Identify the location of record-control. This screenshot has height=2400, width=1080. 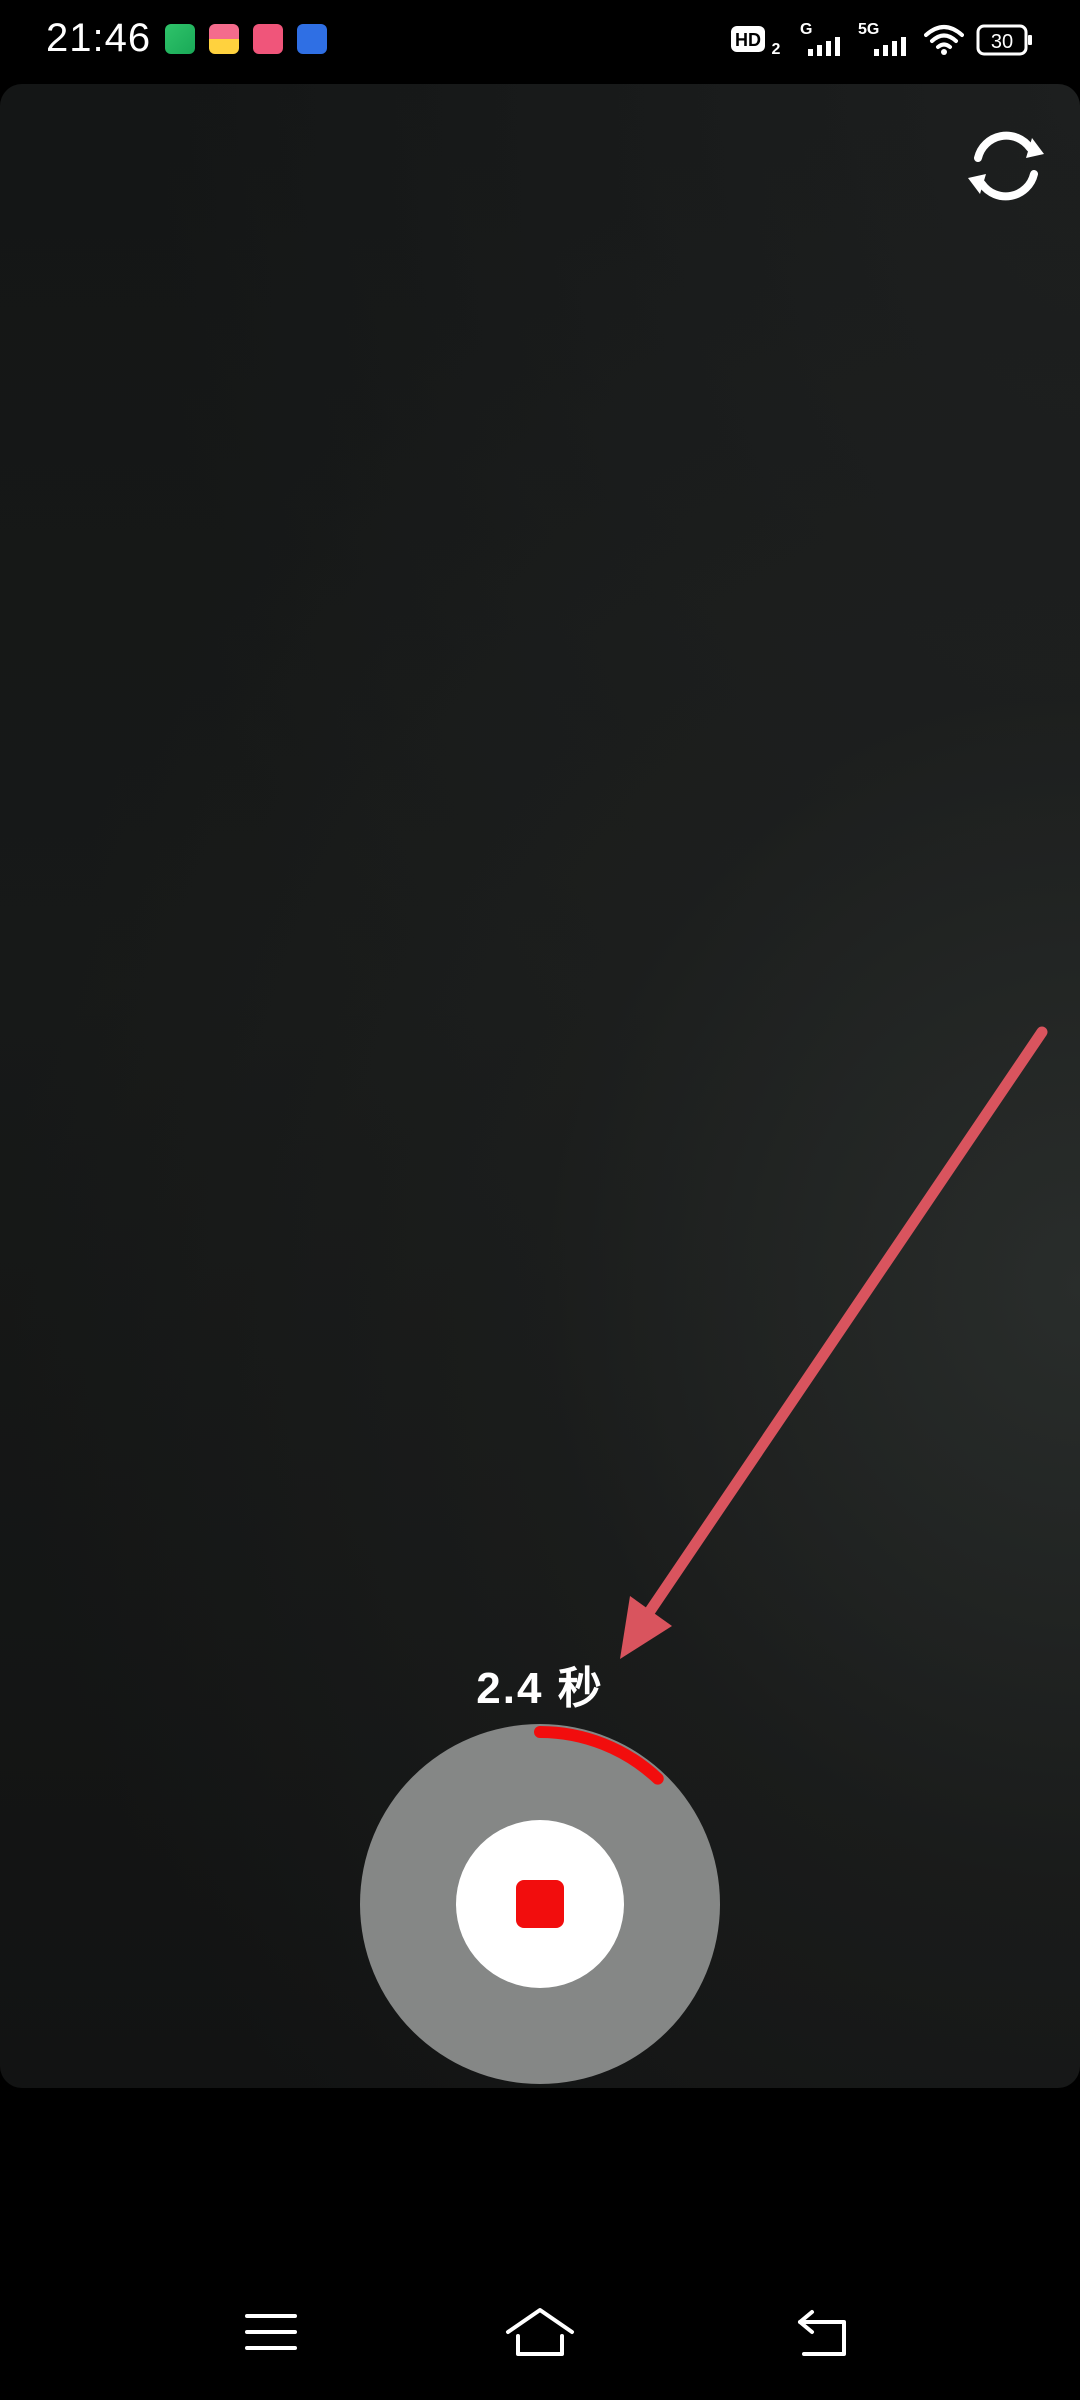
(540, 1904).